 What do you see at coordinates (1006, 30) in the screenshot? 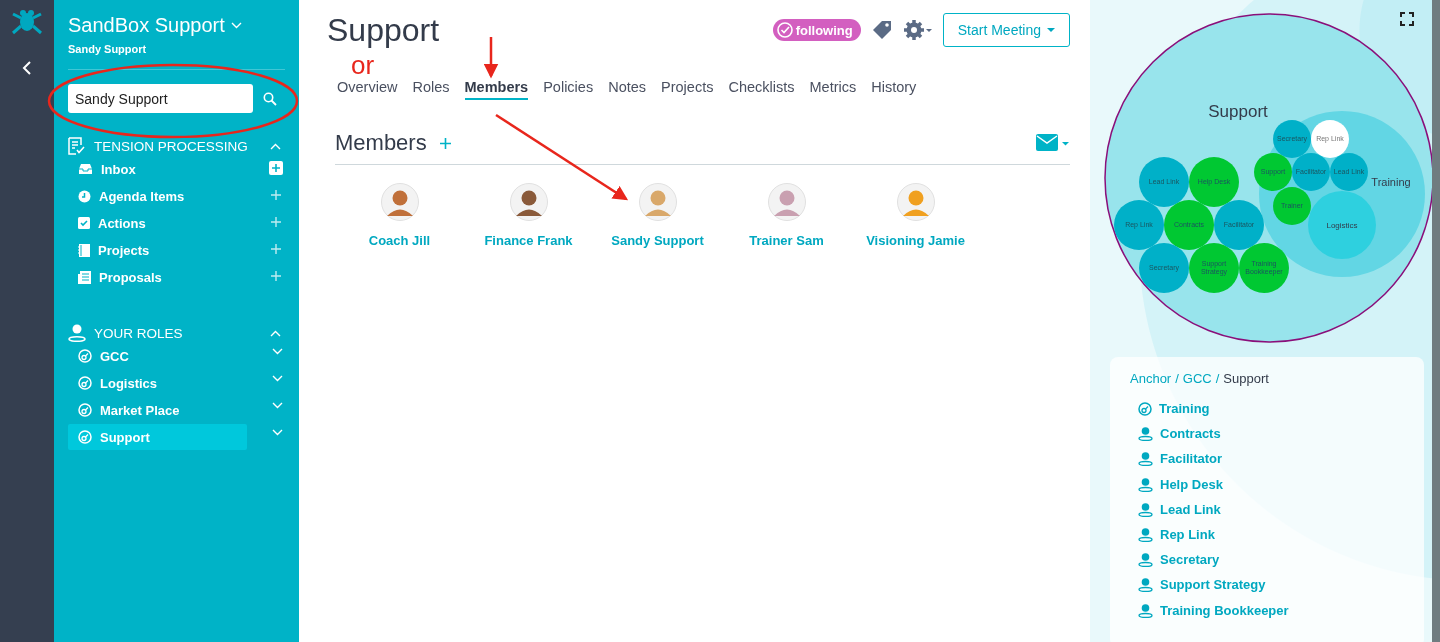
I see `start-meeting-button: Start Meeting` at bounding box center [1006, 30].